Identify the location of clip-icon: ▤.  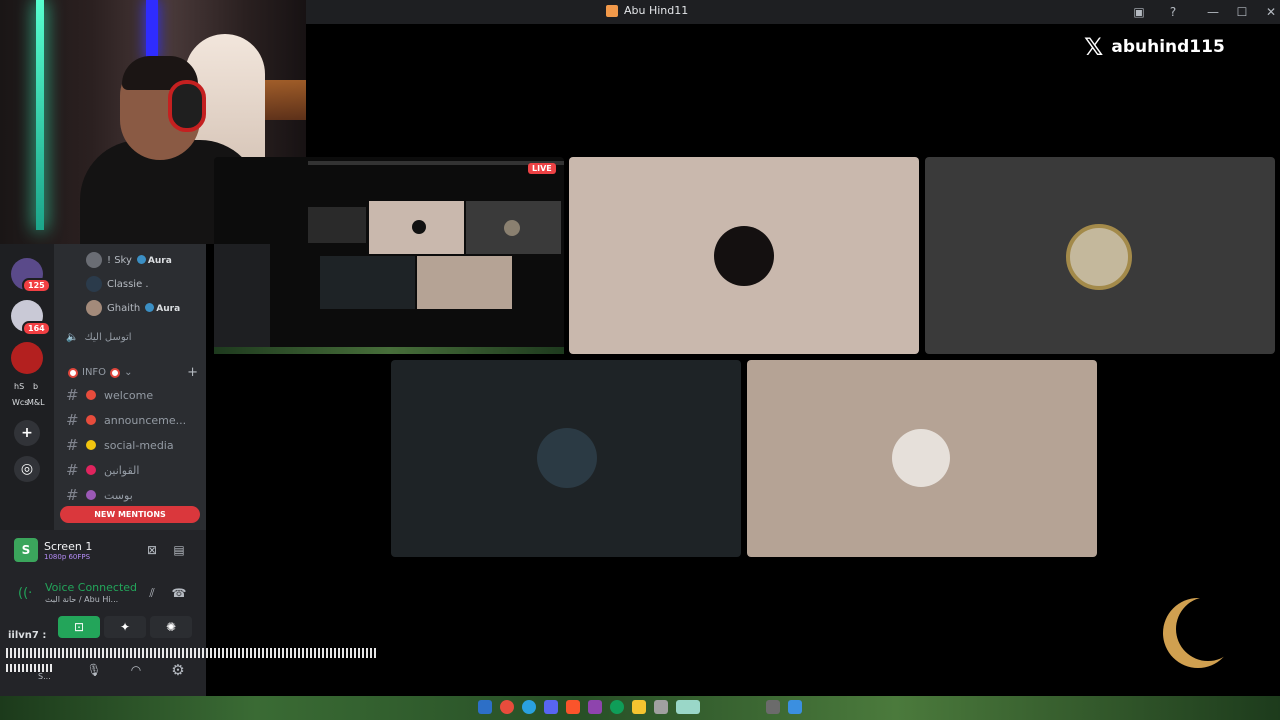
(179, 550).